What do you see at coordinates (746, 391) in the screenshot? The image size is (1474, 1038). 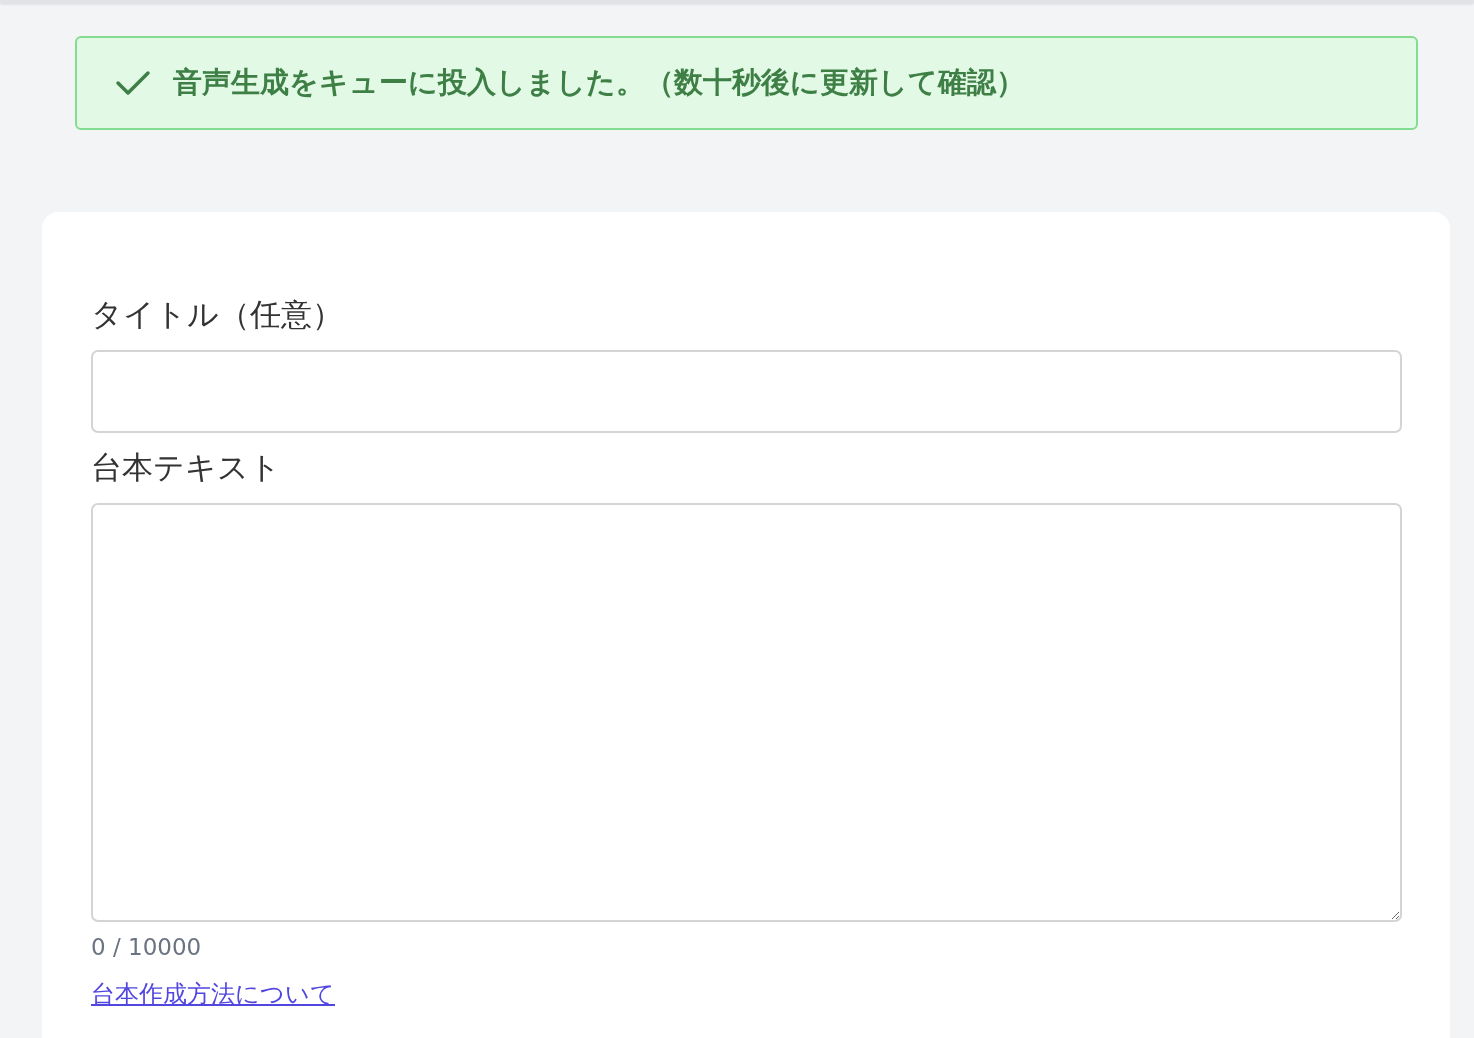 I see `title-input-field` at bounding box center [746, 391].